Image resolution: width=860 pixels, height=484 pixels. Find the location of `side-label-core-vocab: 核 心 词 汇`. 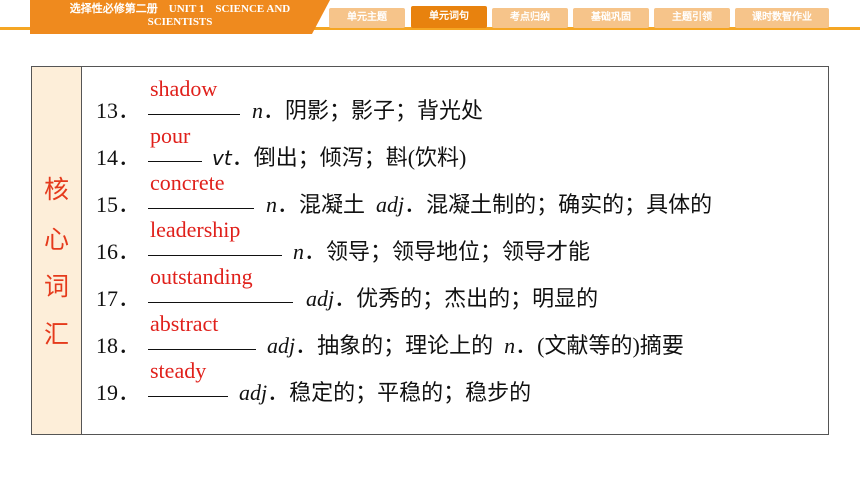

side-label-core-vocab: 核 心 词 汇 is located at coordinates (57, 250).